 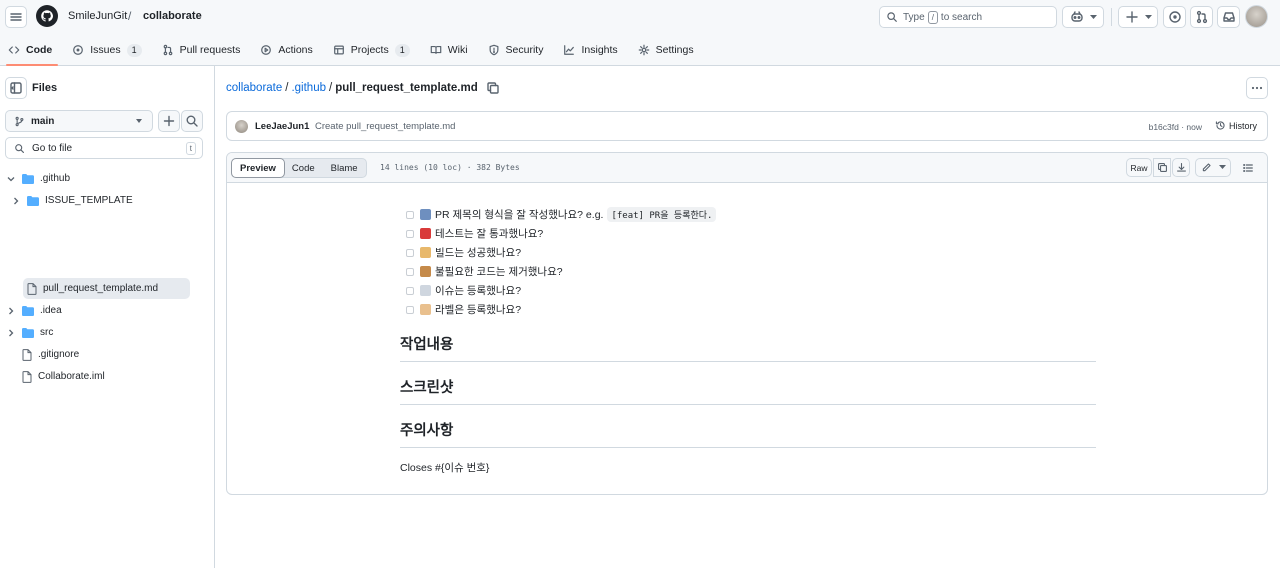 I want to click on copilot-button, so click(x=1083, y=17).